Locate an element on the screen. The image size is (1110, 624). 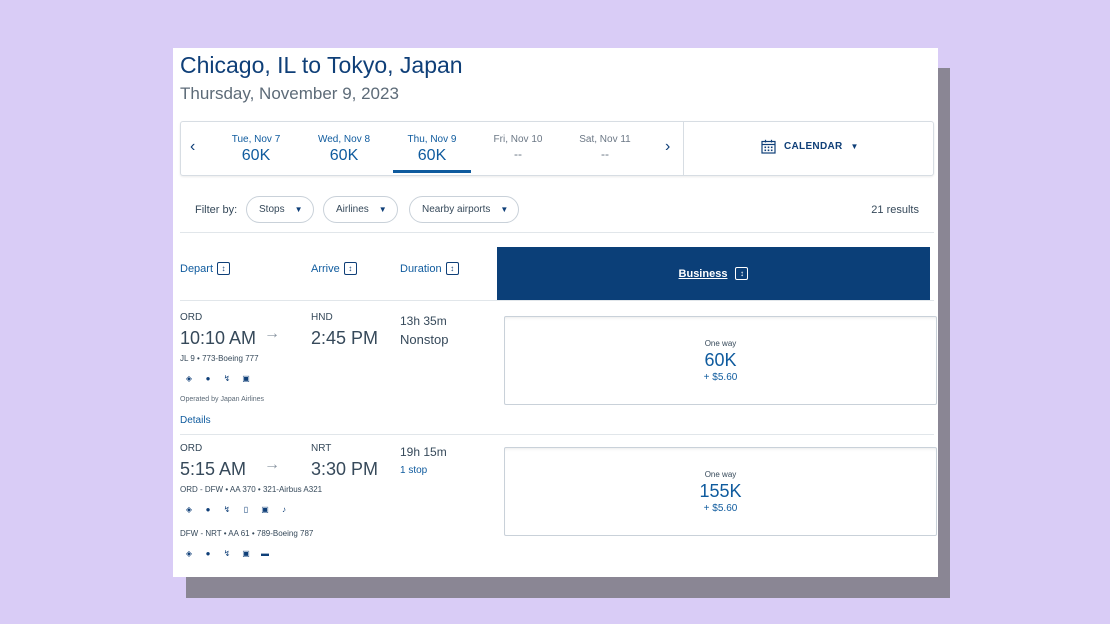
amenities: ◈ ● ↯ ▣ ▬ is located at coordinates (227, 553).